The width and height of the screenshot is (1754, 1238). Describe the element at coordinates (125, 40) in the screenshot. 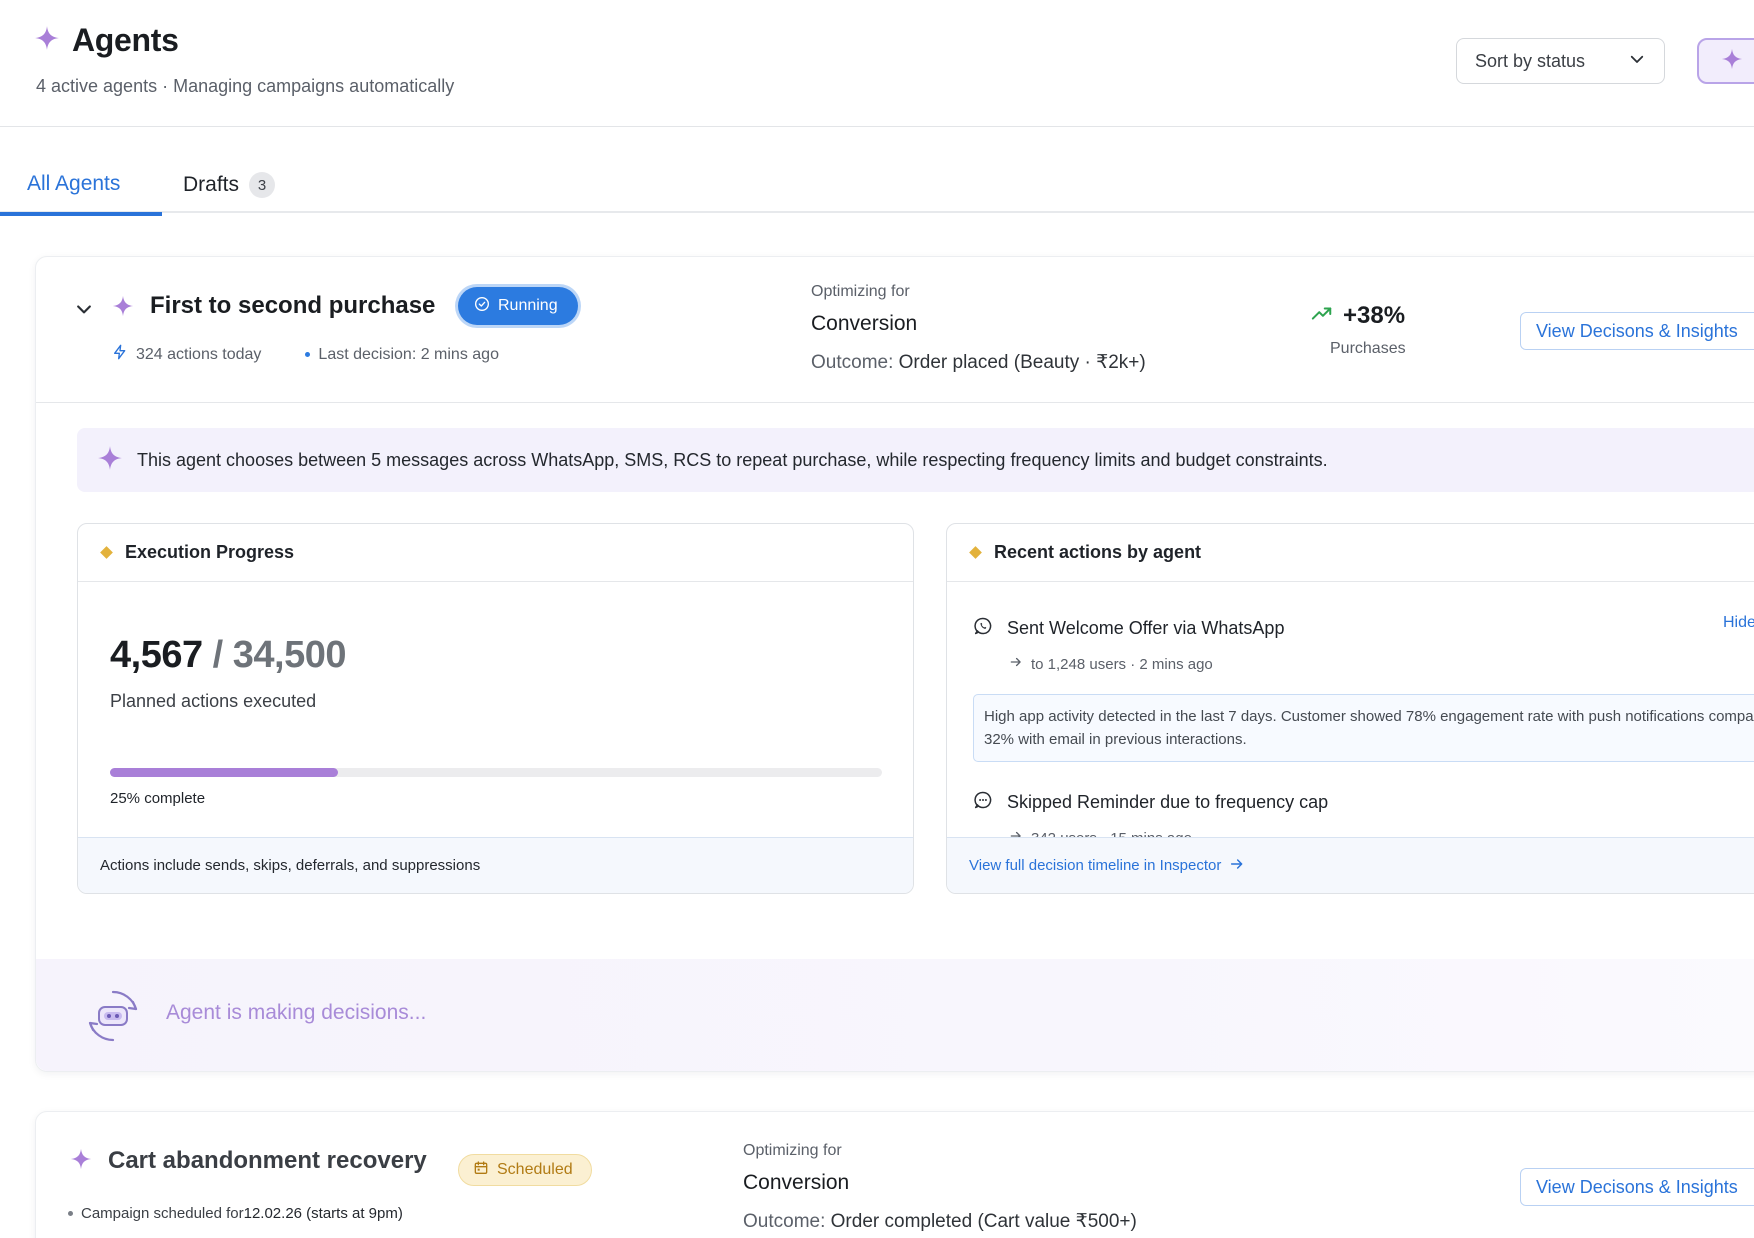

I see `page-title: Agents` at that location.